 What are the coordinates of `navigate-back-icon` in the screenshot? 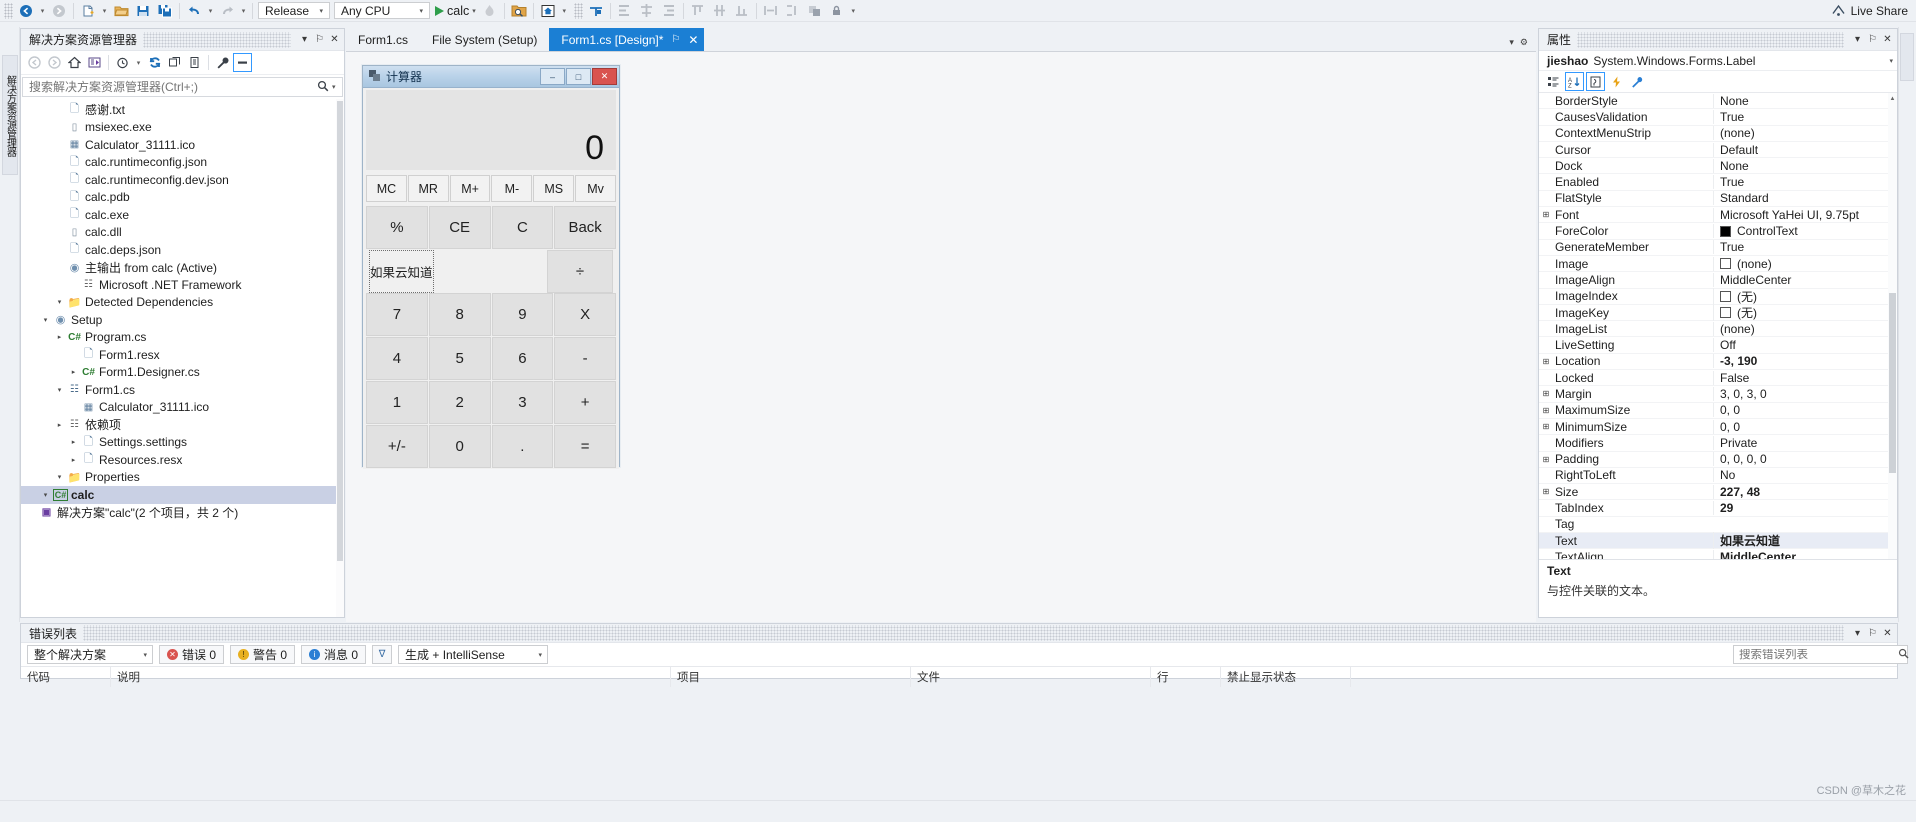 It's located at (26, 11).